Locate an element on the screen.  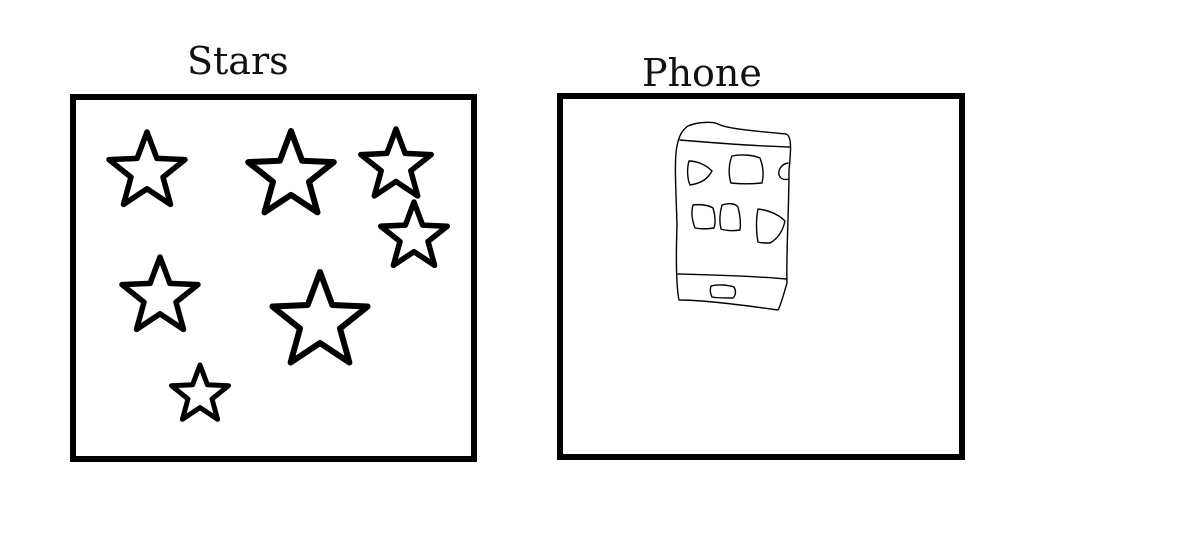
phone-icon is located at coordinates (733, 216).